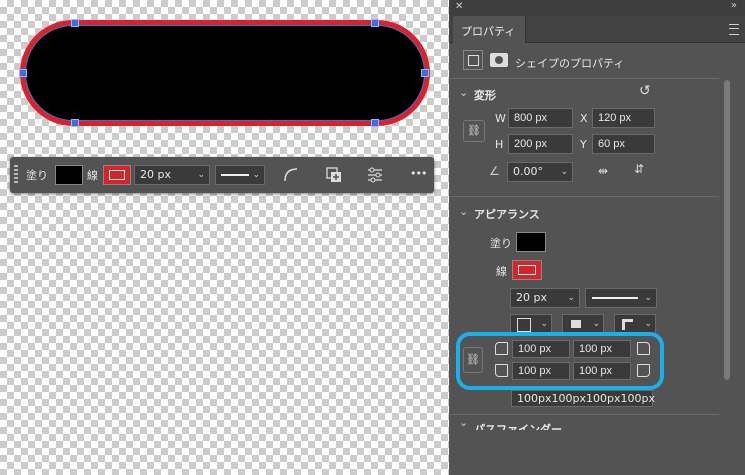 The width and height of the screenshot is (745, 475). What do you see at coordinates (597, 8) in the screenshot?
I see `panel-title-bar: ✕ »` at bounding box center [597, 8].